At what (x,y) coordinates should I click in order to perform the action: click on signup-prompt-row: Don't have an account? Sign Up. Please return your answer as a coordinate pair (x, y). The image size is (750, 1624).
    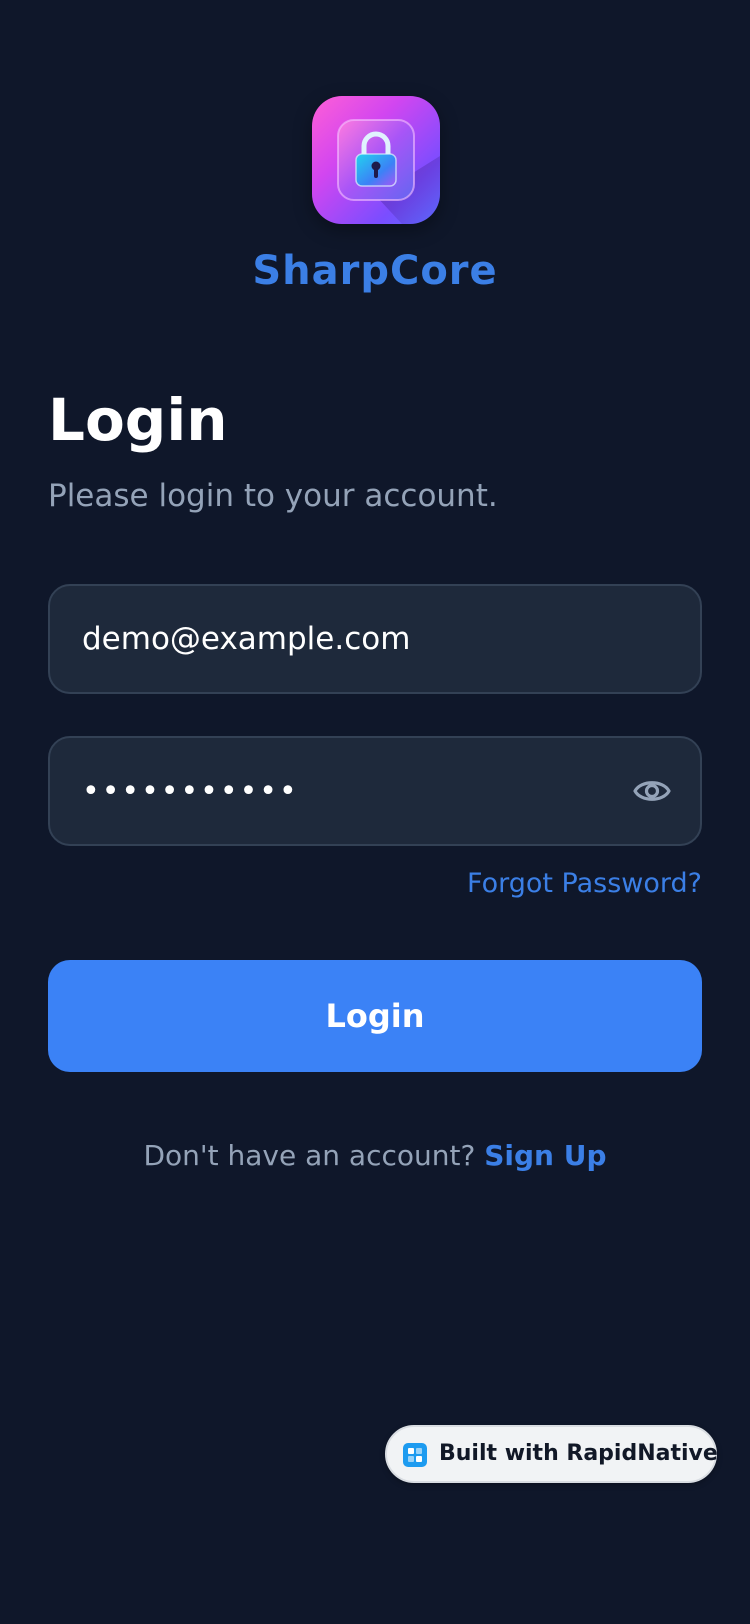
    Looking at the image, I should click on (375, 1156).